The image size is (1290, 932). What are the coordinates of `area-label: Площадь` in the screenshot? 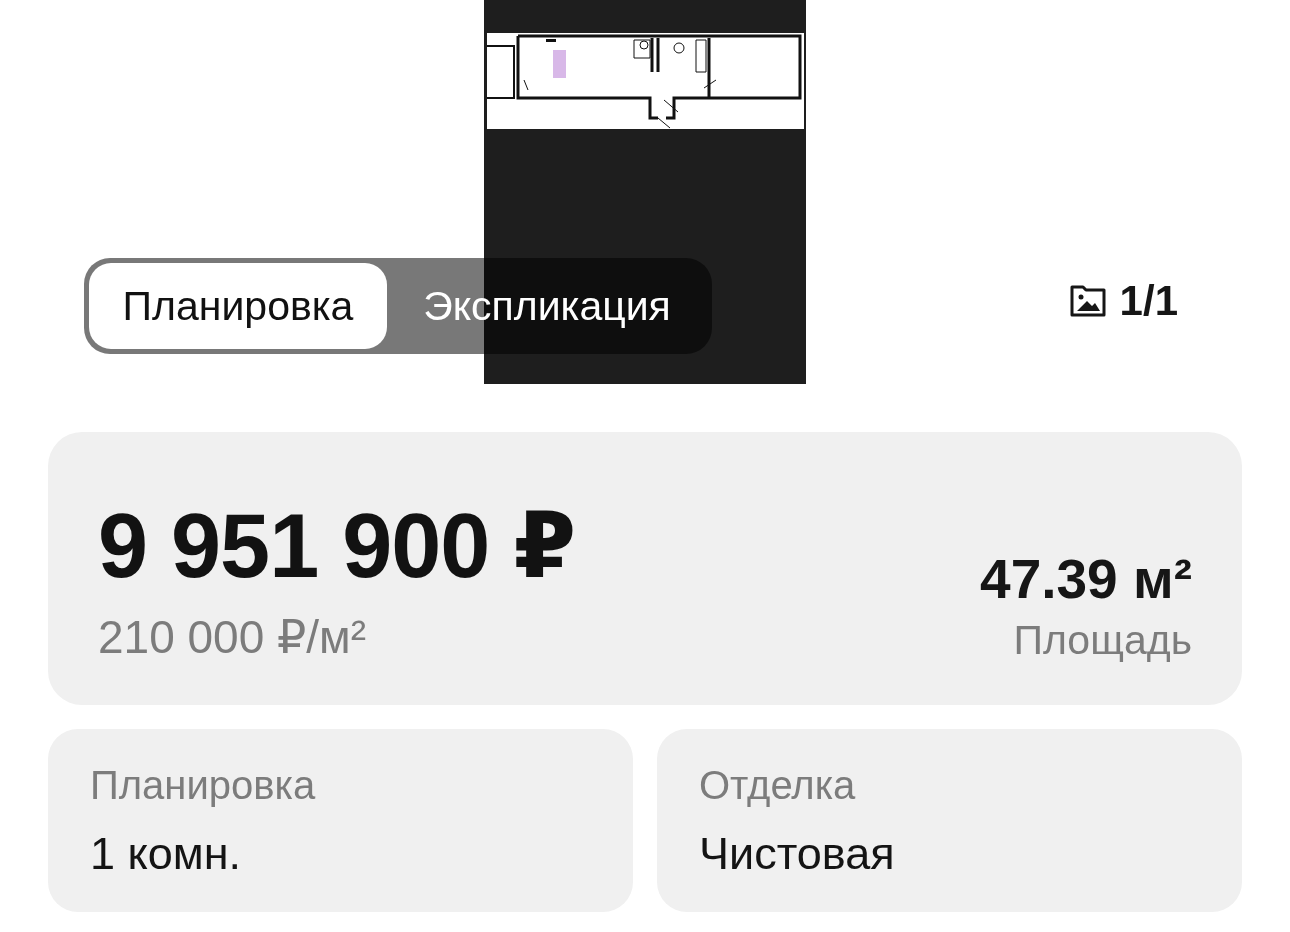 It's located at (1102, 640).